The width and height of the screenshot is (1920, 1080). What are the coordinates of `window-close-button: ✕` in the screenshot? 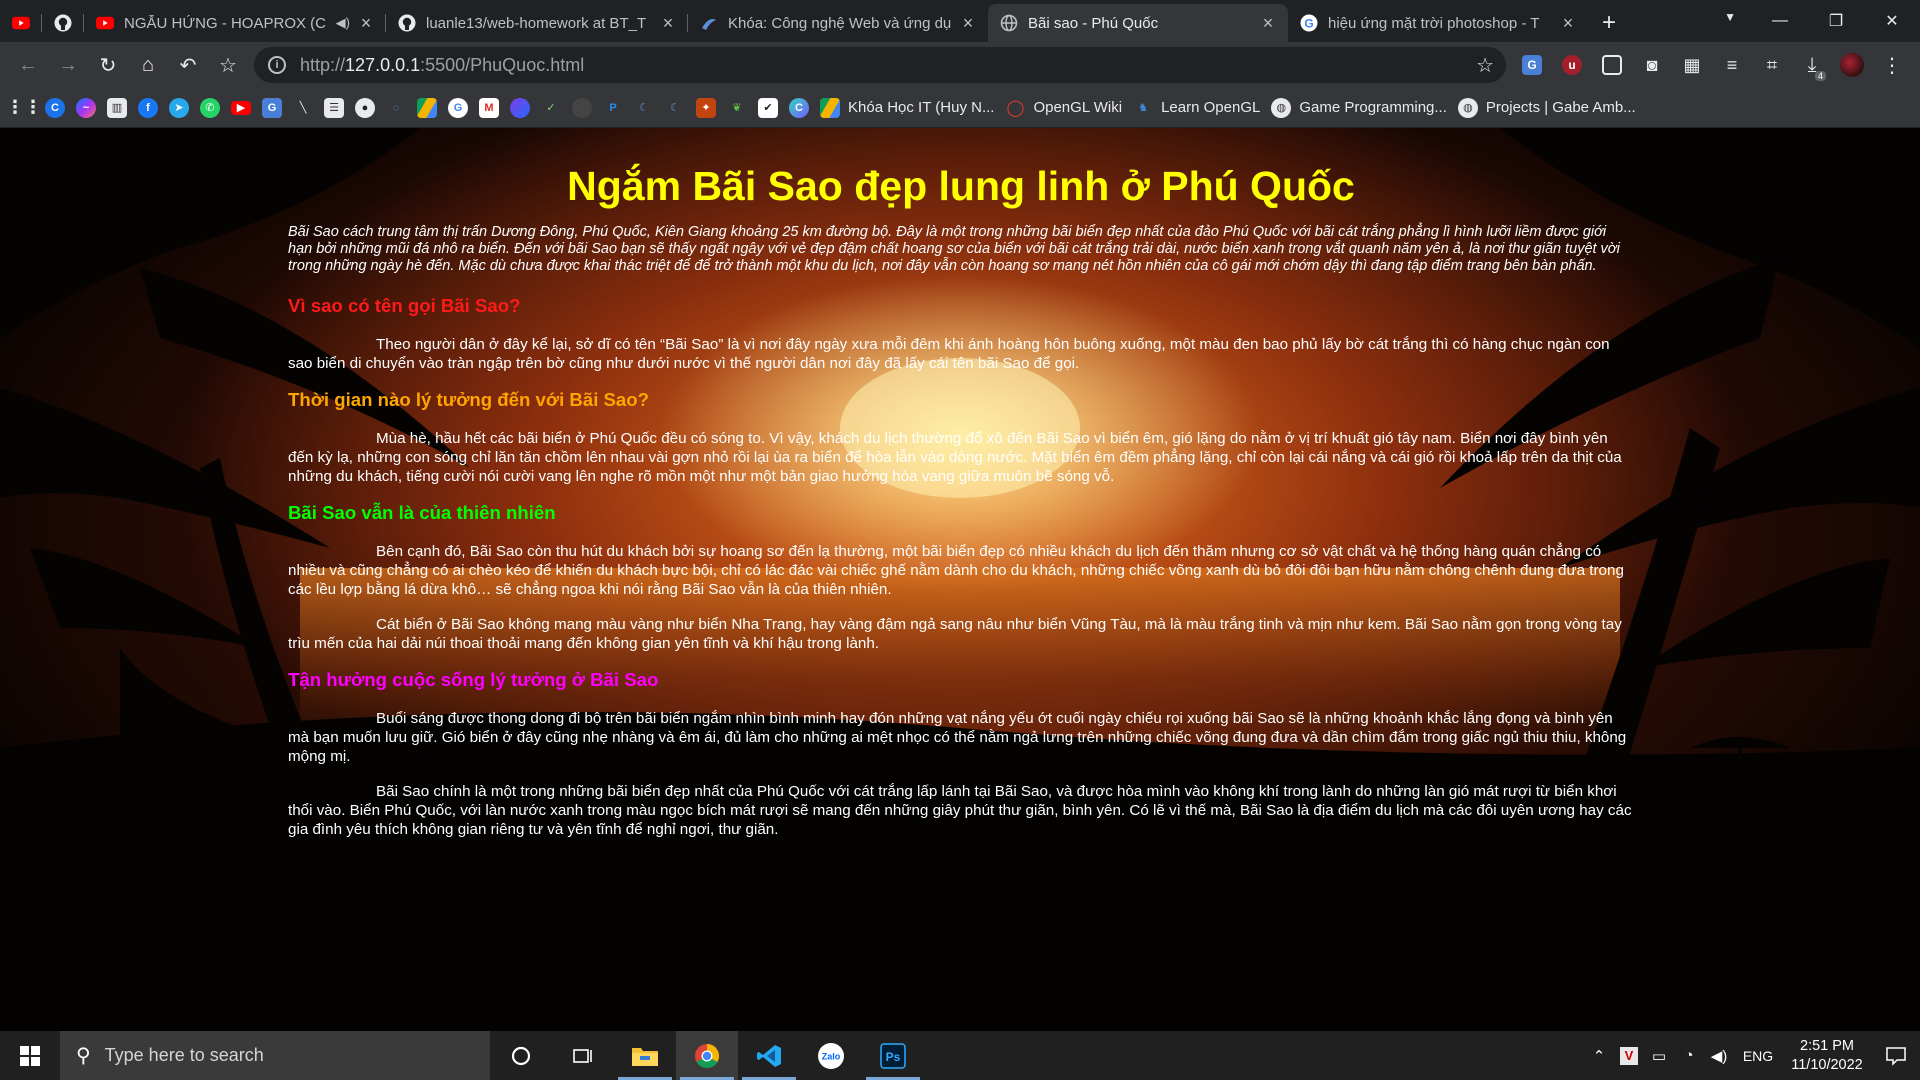 It's located at (1892, 21).